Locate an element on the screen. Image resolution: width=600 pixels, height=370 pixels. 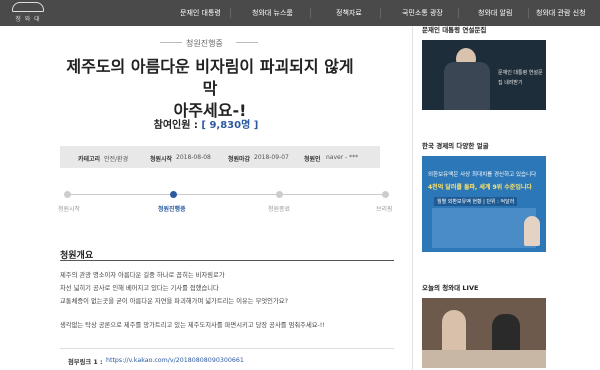
petition-title-line1: 제주도의 아름다운 비자림이 파괴되지 않게 막 is located at coordinates (210, 77).